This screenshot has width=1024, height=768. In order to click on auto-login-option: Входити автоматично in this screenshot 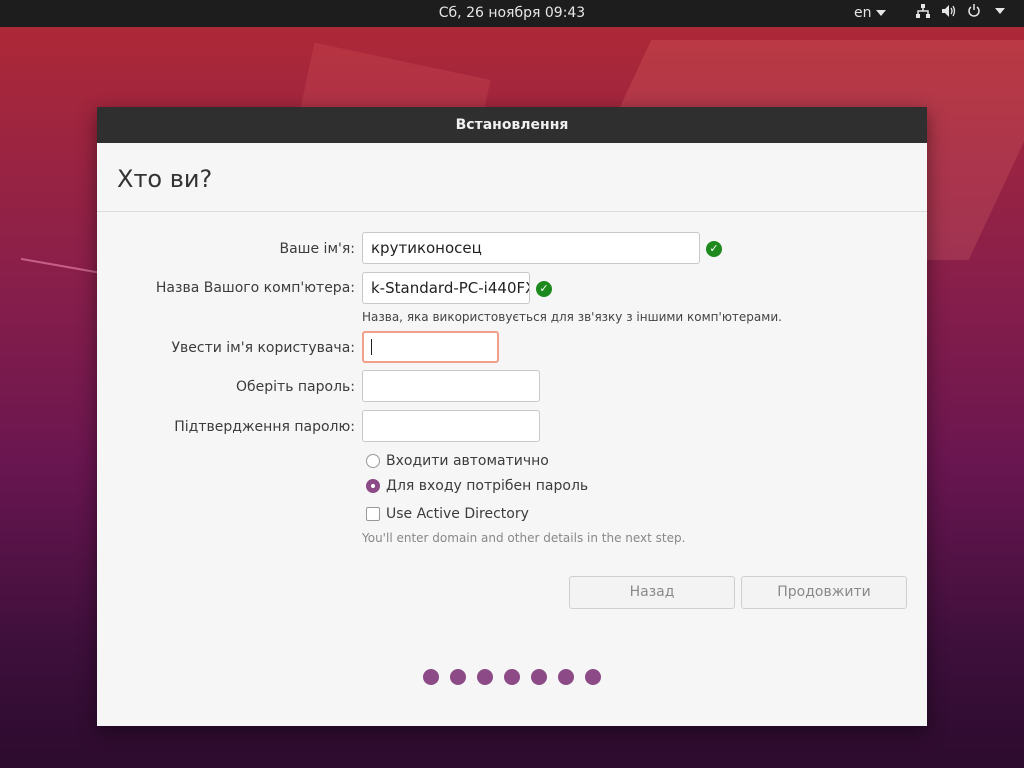, I will do `click(457, 461)`.